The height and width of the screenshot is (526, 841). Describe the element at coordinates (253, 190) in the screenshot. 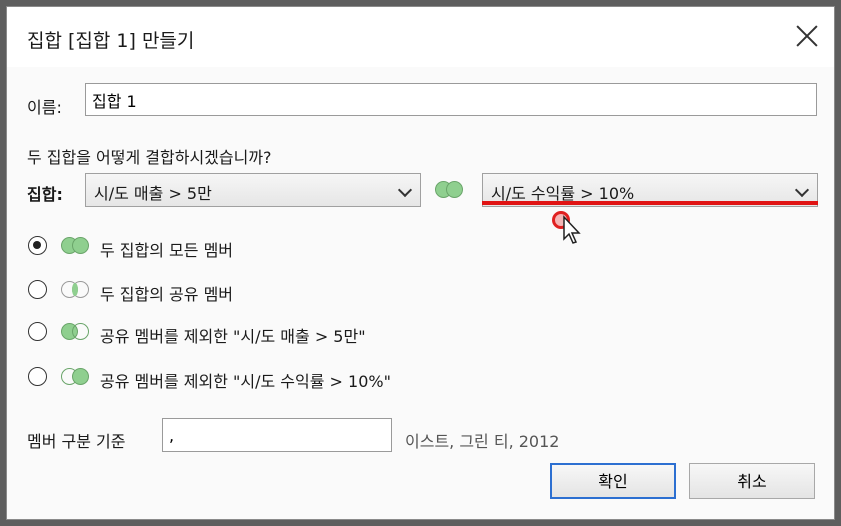

I see `left-set-select: 시/도 매출 > 5만` at that location.